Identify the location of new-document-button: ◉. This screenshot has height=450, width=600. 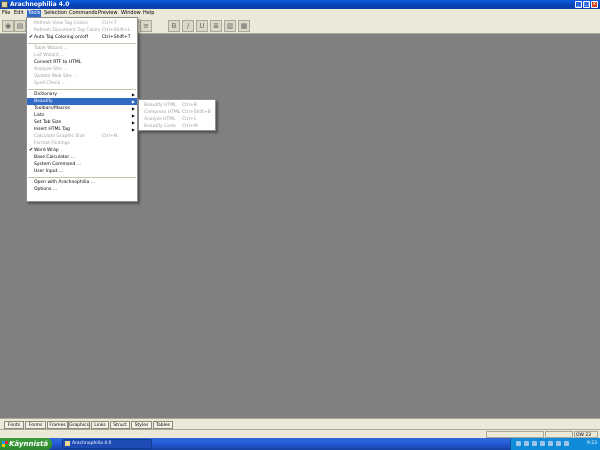
(8, 26).